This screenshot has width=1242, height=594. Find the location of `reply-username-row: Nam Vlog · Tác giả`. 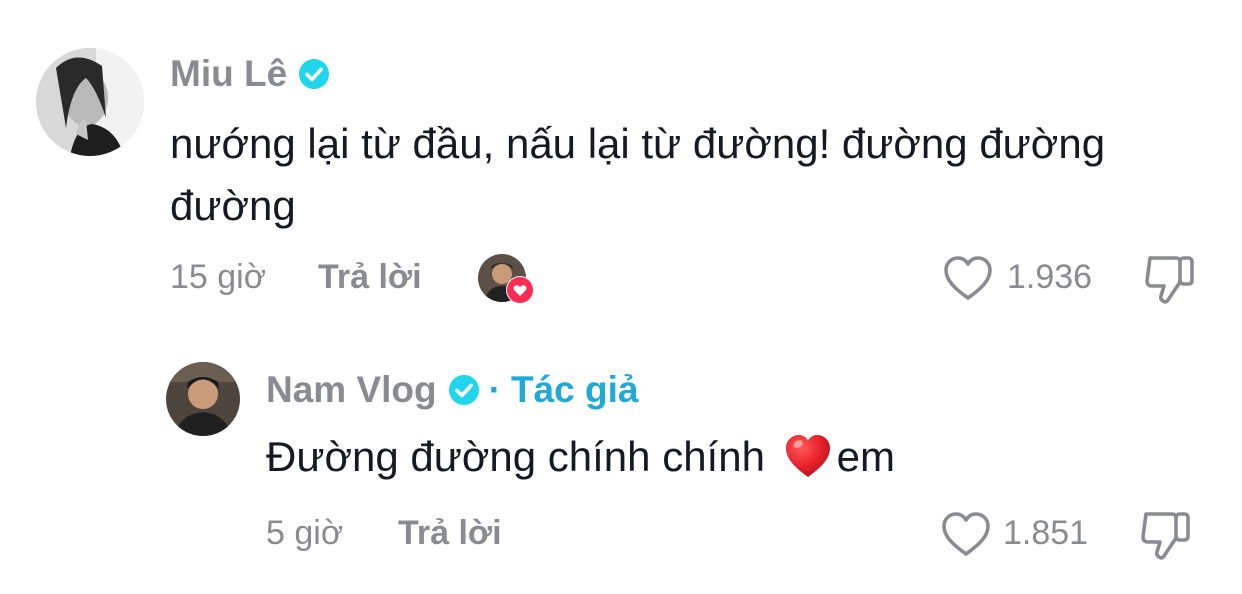

reply-username-row: Nam Vlog · Tác giả is located at coordinates (452, 390).